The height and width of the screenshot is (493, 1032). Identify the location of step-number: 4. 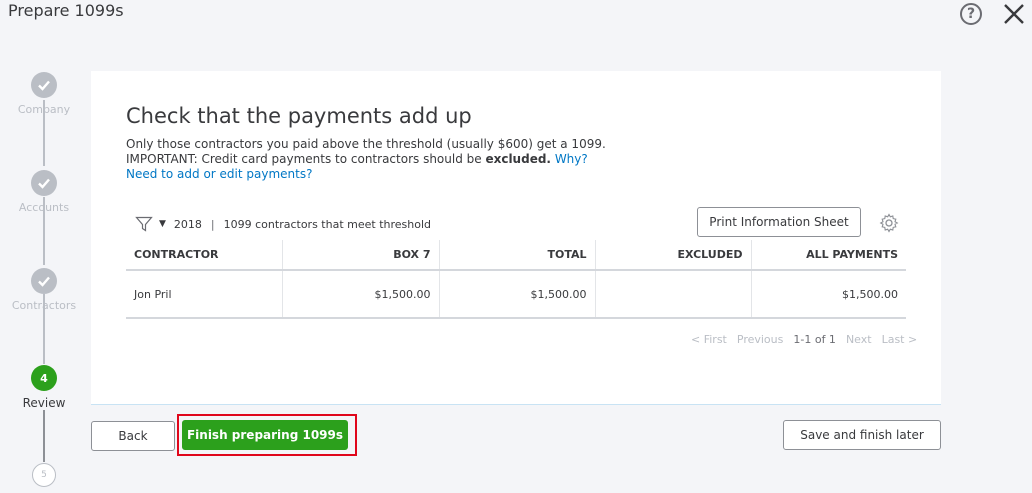
(44, 378).